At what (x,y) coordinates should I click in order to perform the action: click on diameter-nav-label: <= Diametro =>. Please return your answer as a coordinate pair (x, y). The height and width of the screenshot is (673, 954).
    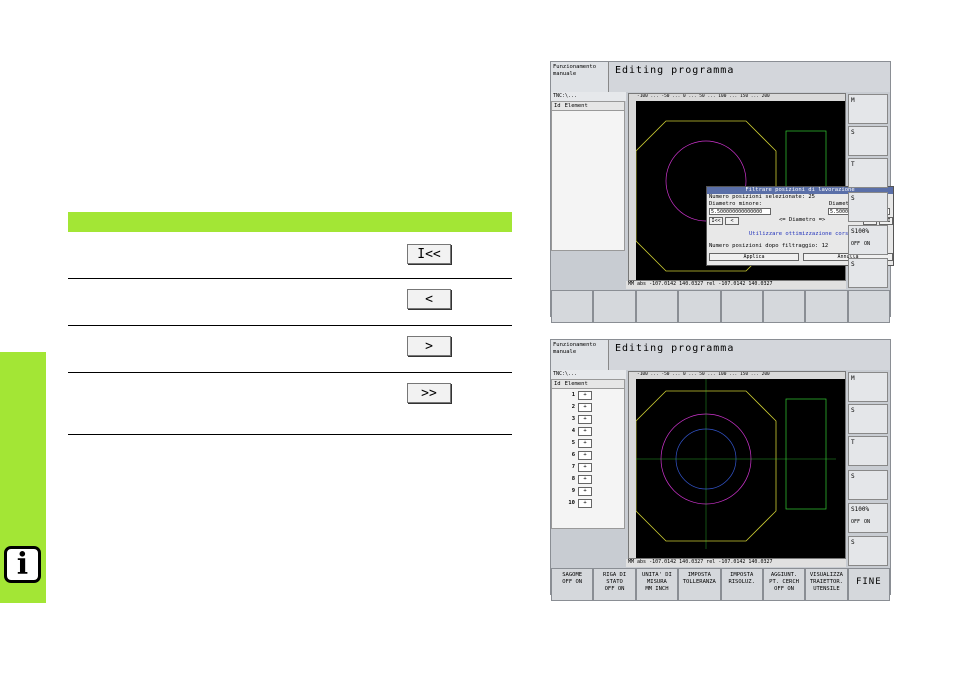
    Looking at the image, I should click on (802, 220).